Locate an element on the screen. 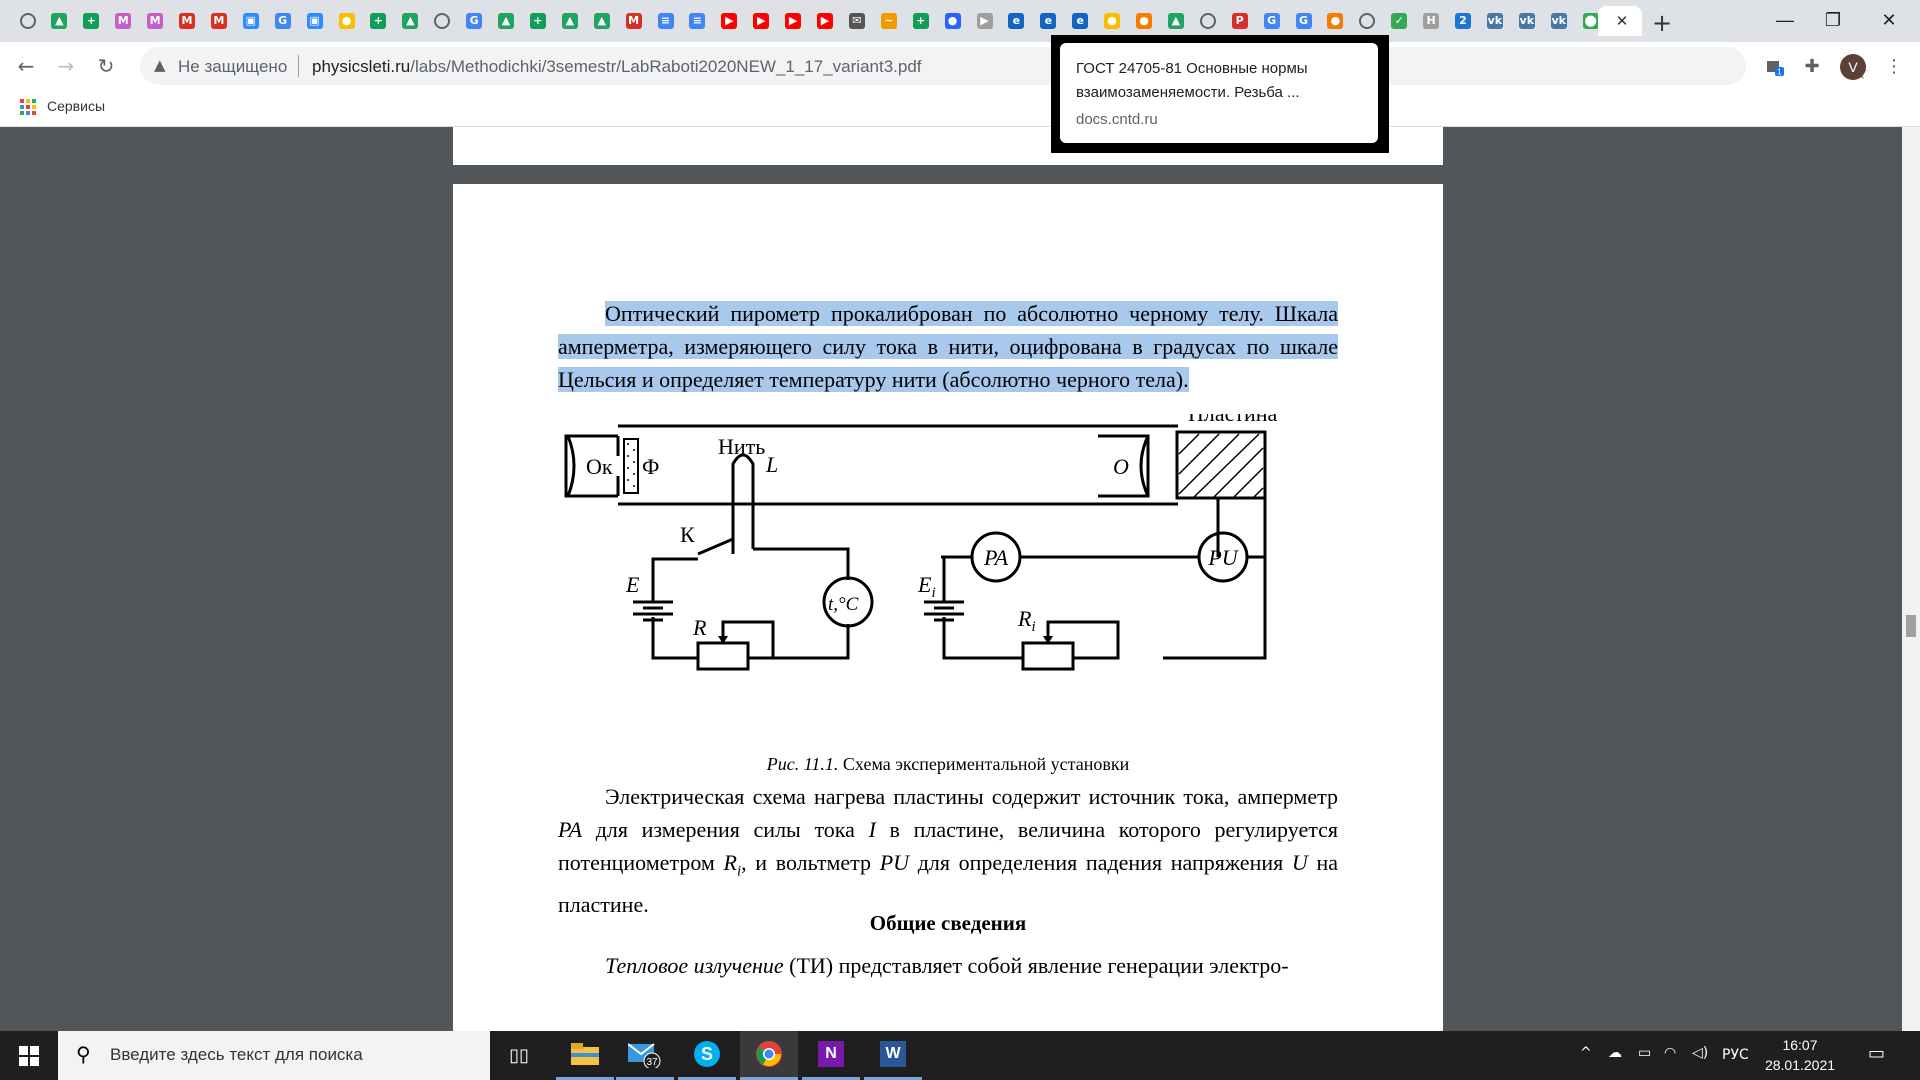 The width and height of the screenshot is (1920, 1080). close-tab-icon: ✕ is located at coordinates (1622, 21).